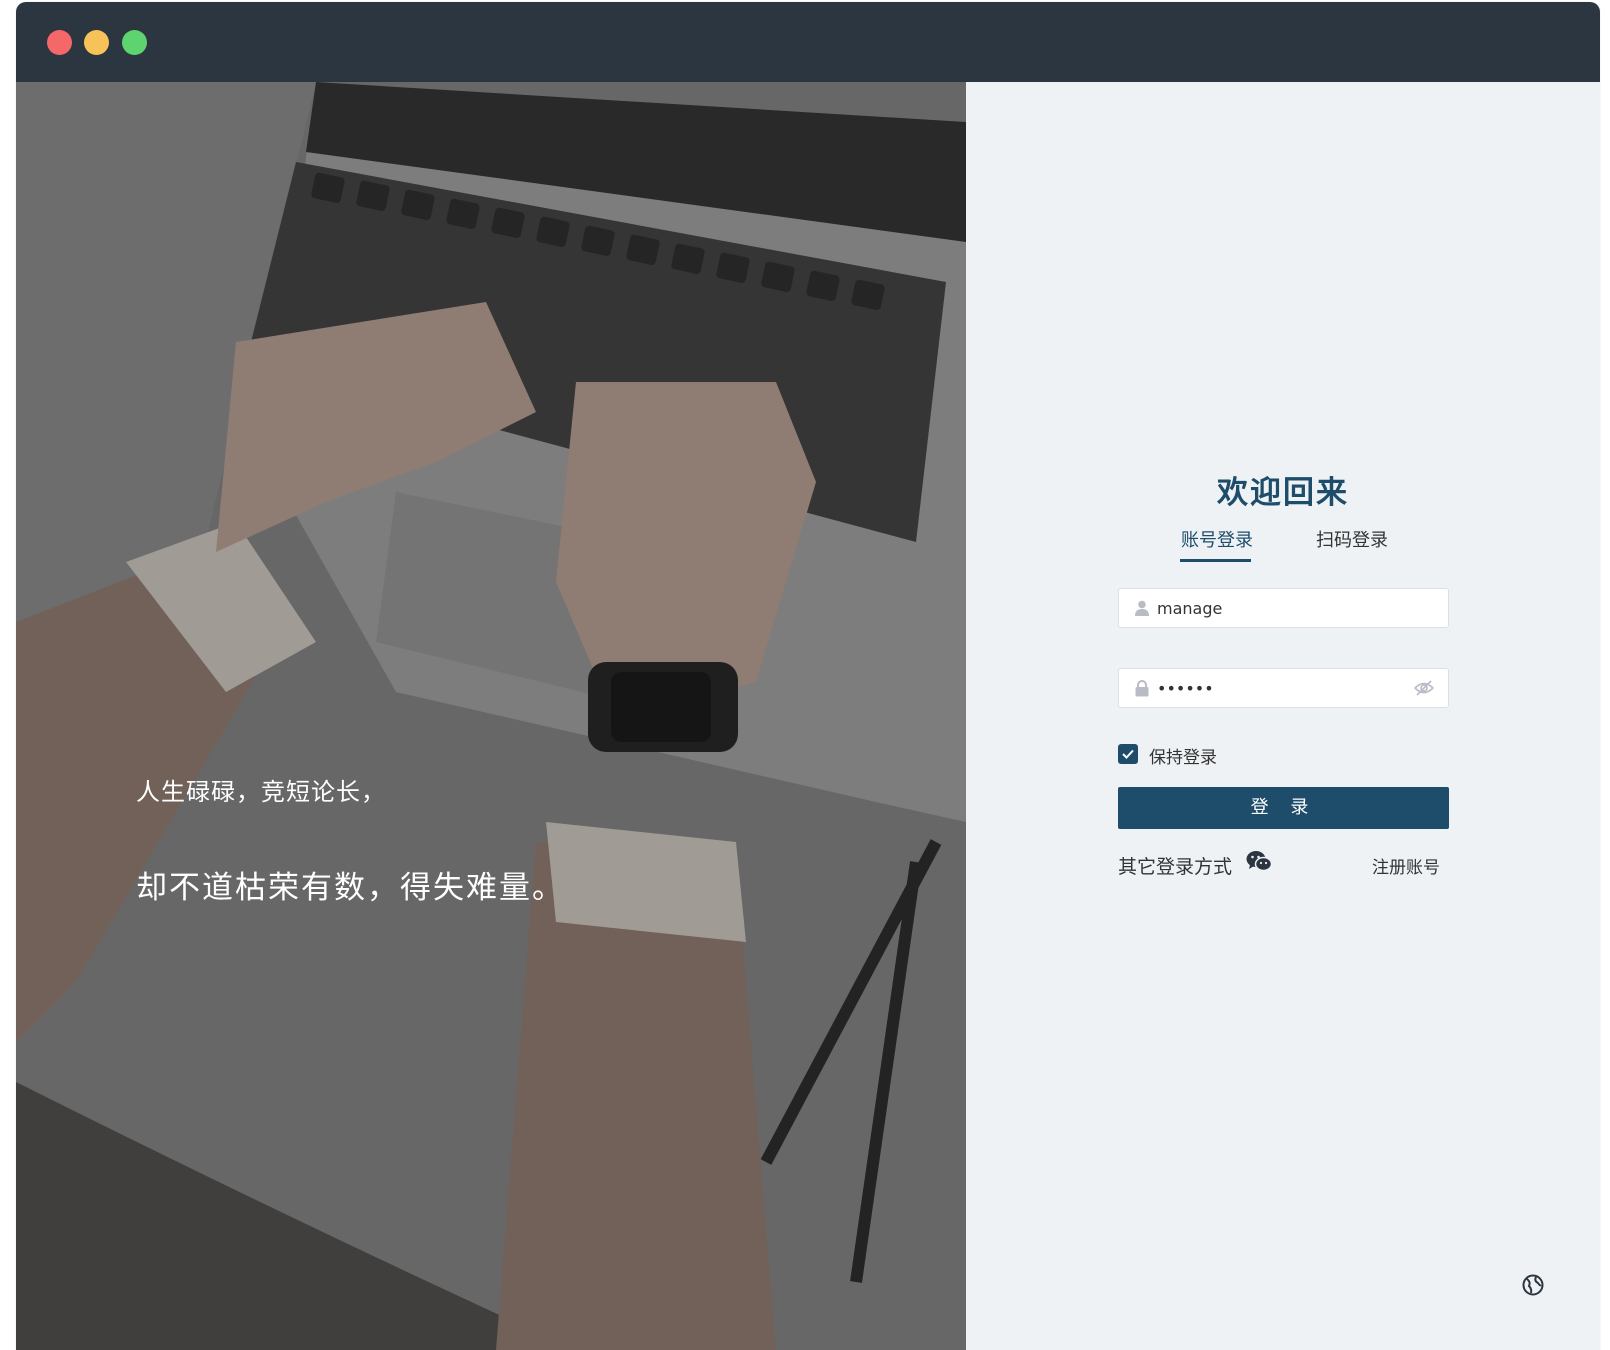 Image resolution: width=1610 pixels, height=1350 pixels. I want to click on quote-line-2: 却不道枯荣有数，得失难量。, so click(350, 888).